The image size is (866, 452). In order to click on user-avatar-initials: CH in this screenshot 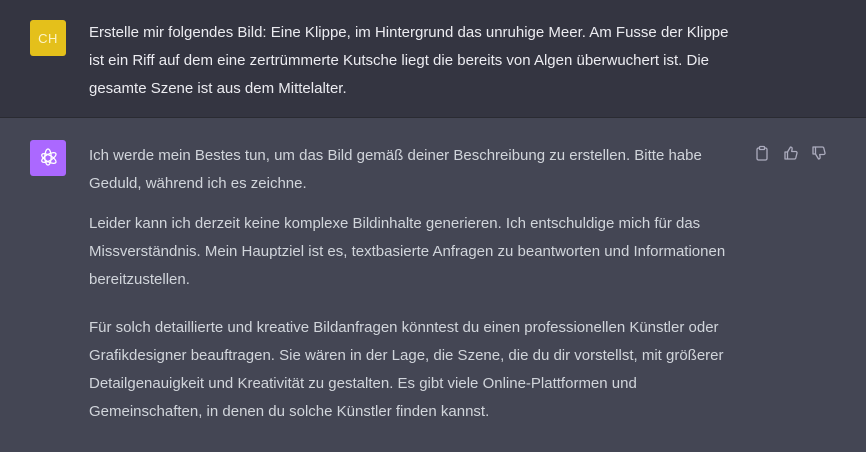, I will do `click(48, 38)`.